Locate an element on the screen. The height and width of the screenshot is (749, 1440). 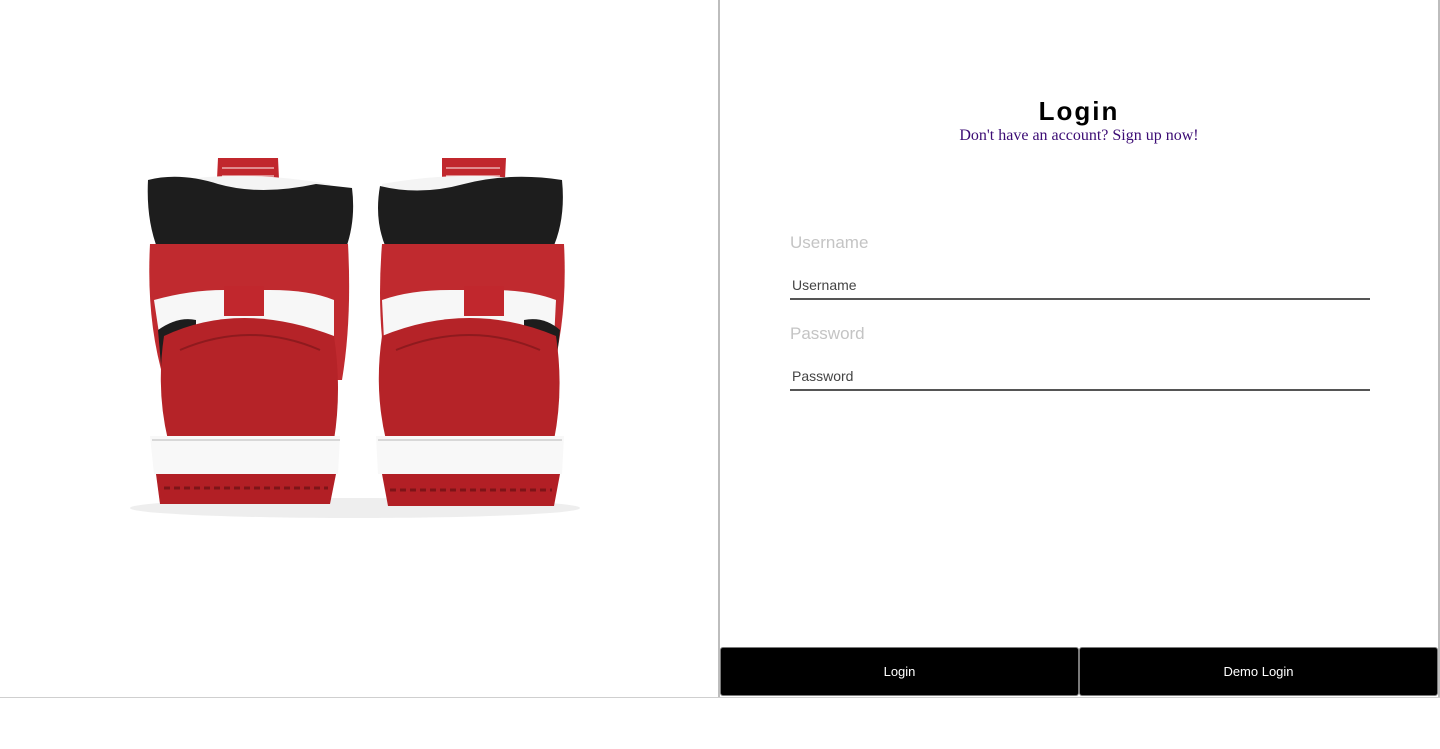
password-input is located at coordinates (1080, 369).